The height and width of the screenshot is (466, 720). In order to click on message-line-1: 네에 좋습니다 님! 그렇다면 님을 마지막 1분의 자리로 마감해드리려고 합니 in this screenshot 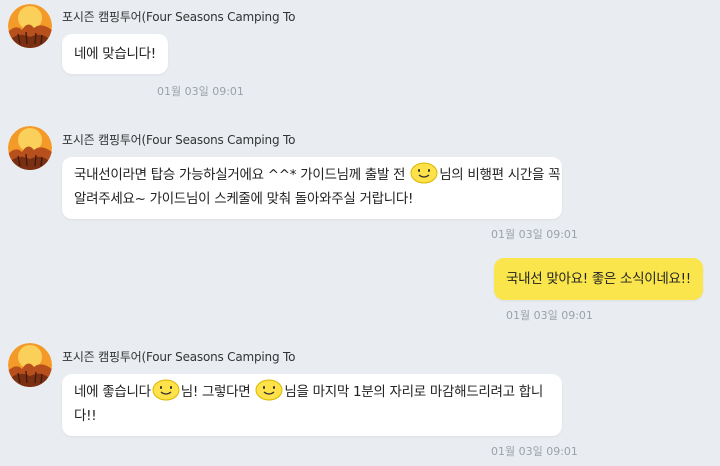, I will do `click(312, 392)`.